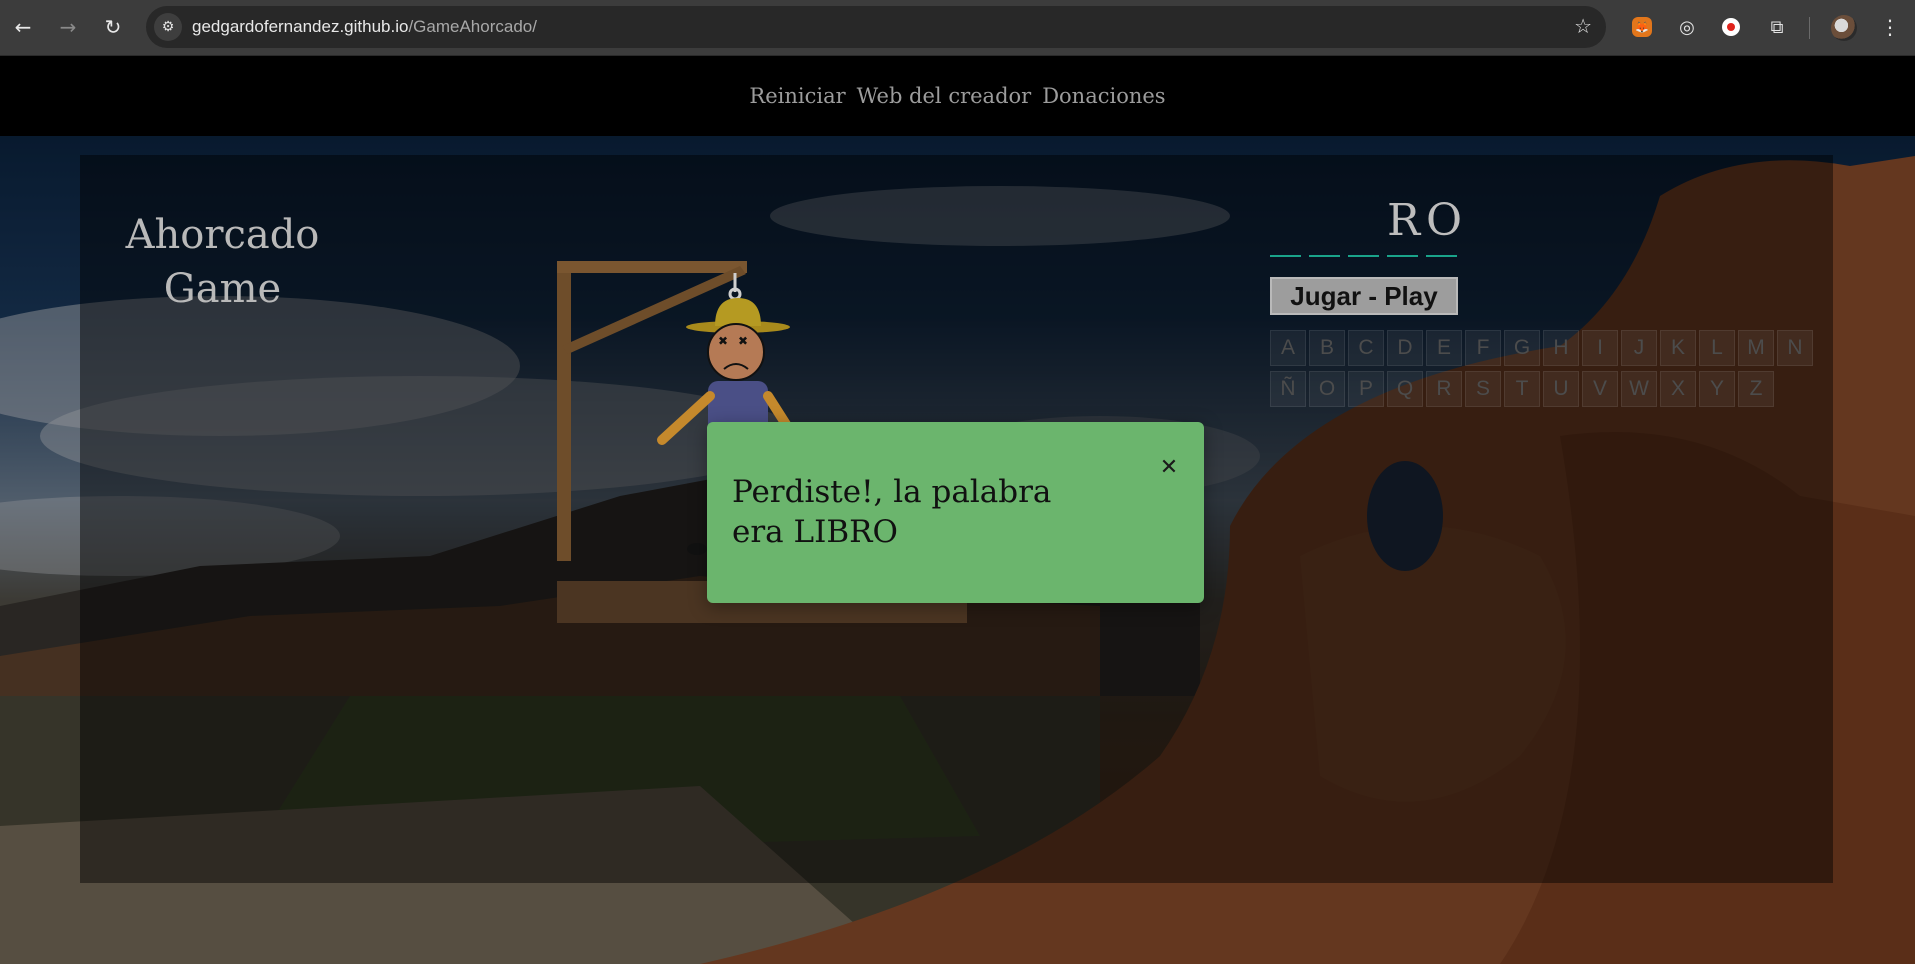 This screenshot has width=1915, height=964. I want to click on hat-crown, so click(738, 312).